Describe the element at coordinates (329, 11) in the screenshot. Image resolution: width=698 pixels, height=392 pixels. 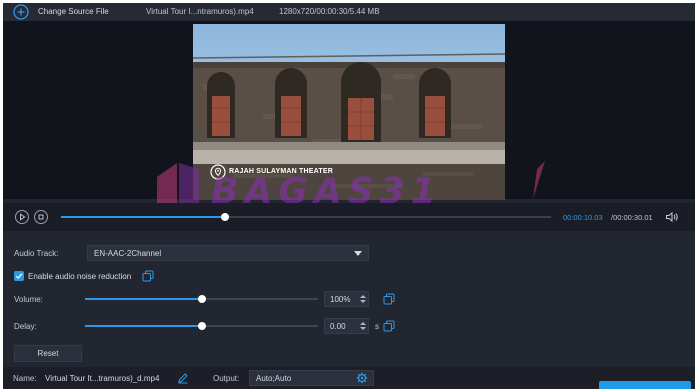
I see `source-file-info: 1280x720/00:00:30/5.44 MB` at that location.